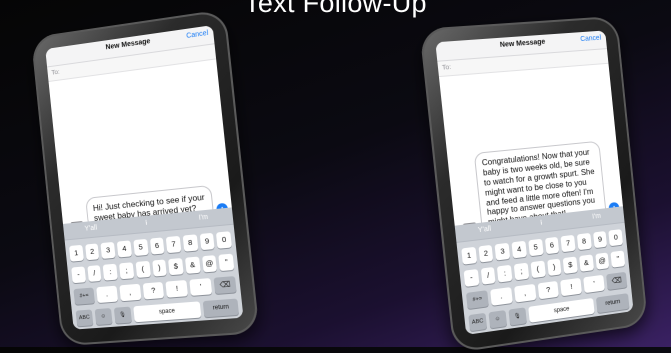 This screenshot has height=353, width=671. I want to click on slide-title: Text Follow-Up, so click(335, 9).